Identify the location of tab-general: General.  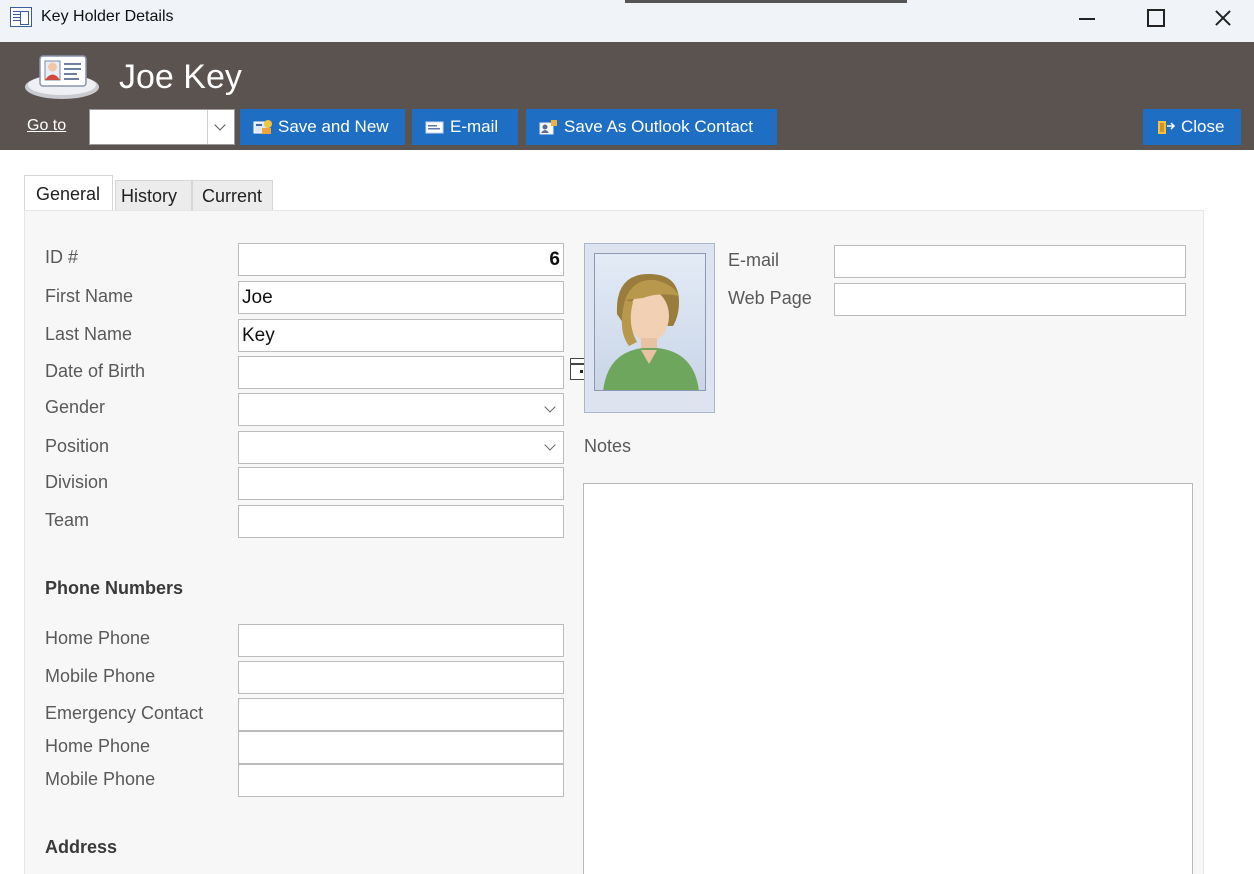
(68, 193).